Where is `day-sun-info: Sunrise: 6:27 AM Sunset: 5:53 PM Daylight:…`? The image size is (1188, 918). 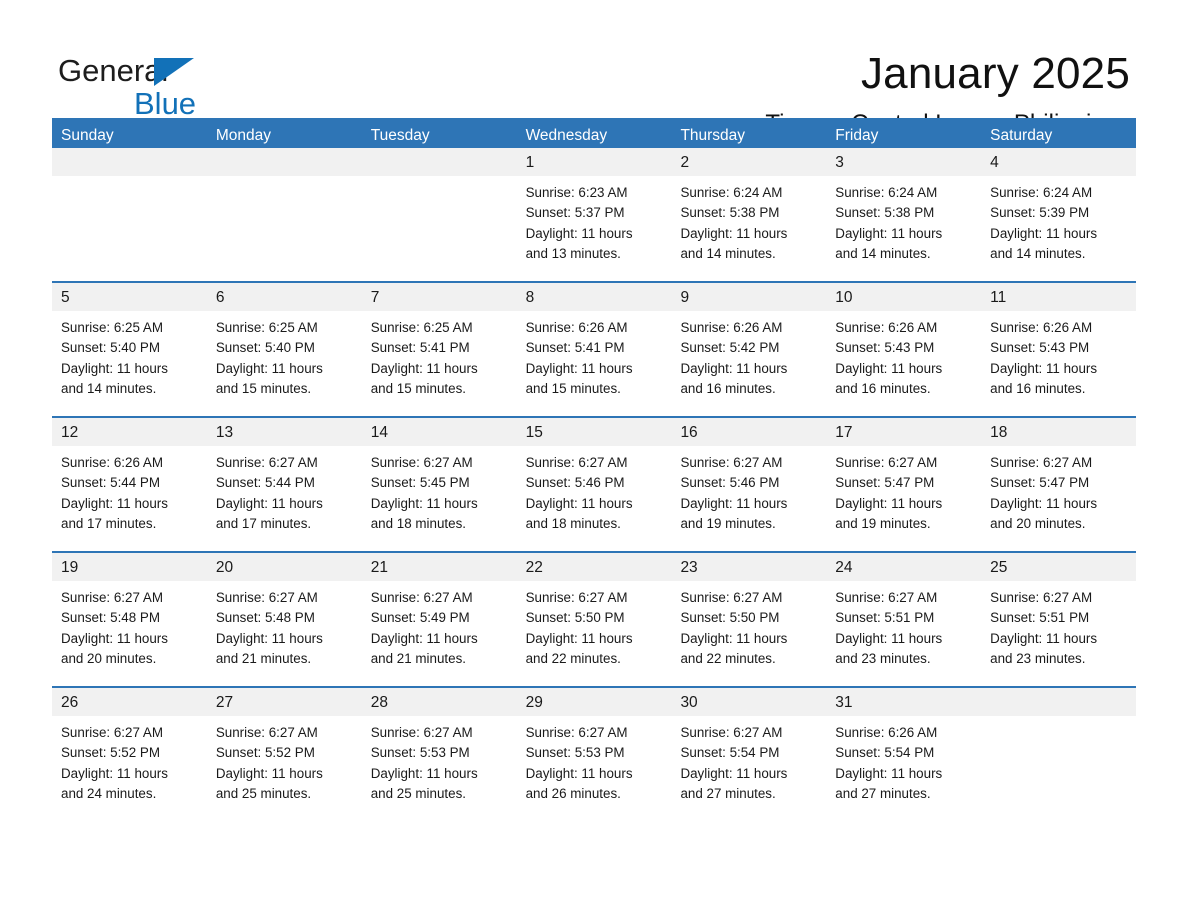
day-sun-info: Sunrise: 6:27 AM Sunset: 5:53 PM Daylight:… is located at coordinates (439, 760).